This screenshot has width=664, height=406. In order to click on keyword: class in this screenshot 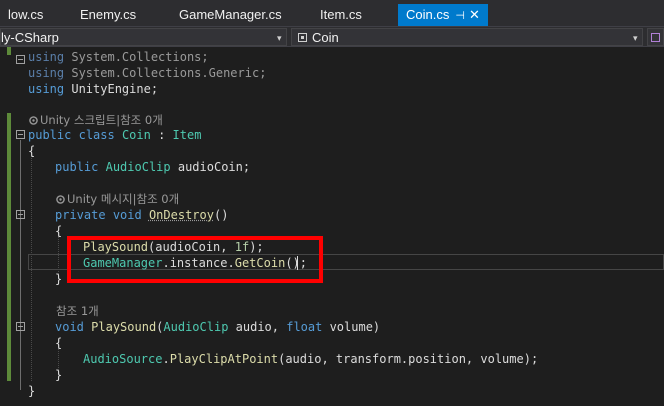, I will do `click(96, 135)`.